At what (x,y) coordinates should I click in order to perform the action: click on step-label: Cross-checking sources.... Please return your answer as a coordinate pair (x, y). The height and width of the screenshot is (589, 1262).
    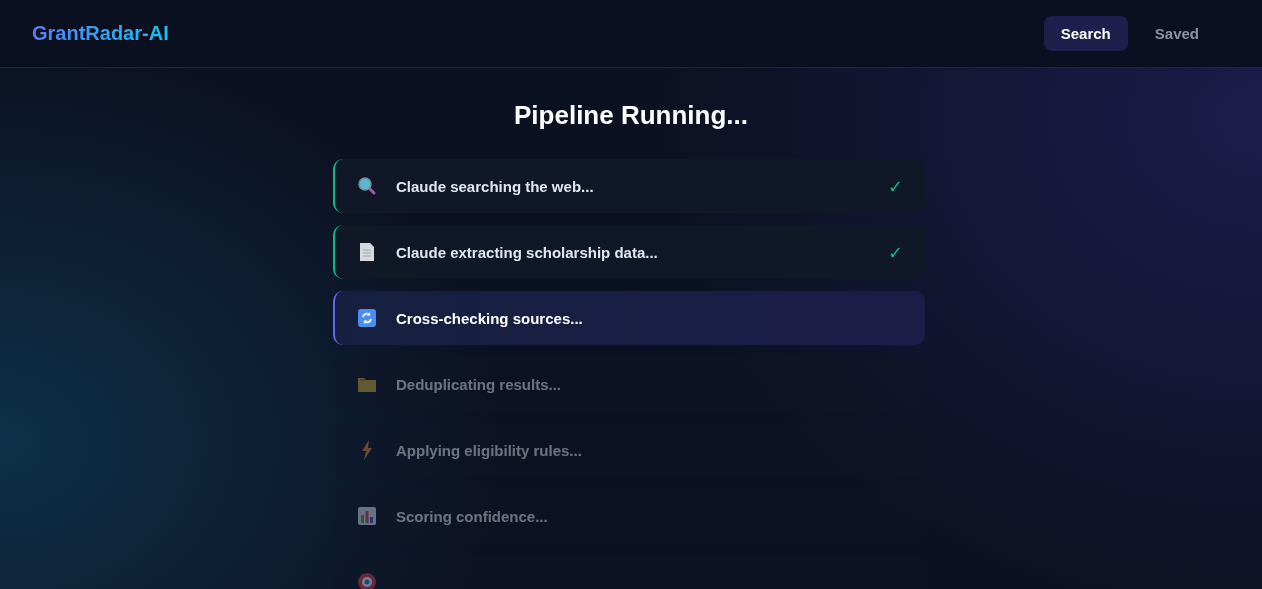
    Looking at the image, I should click on (490, 318).